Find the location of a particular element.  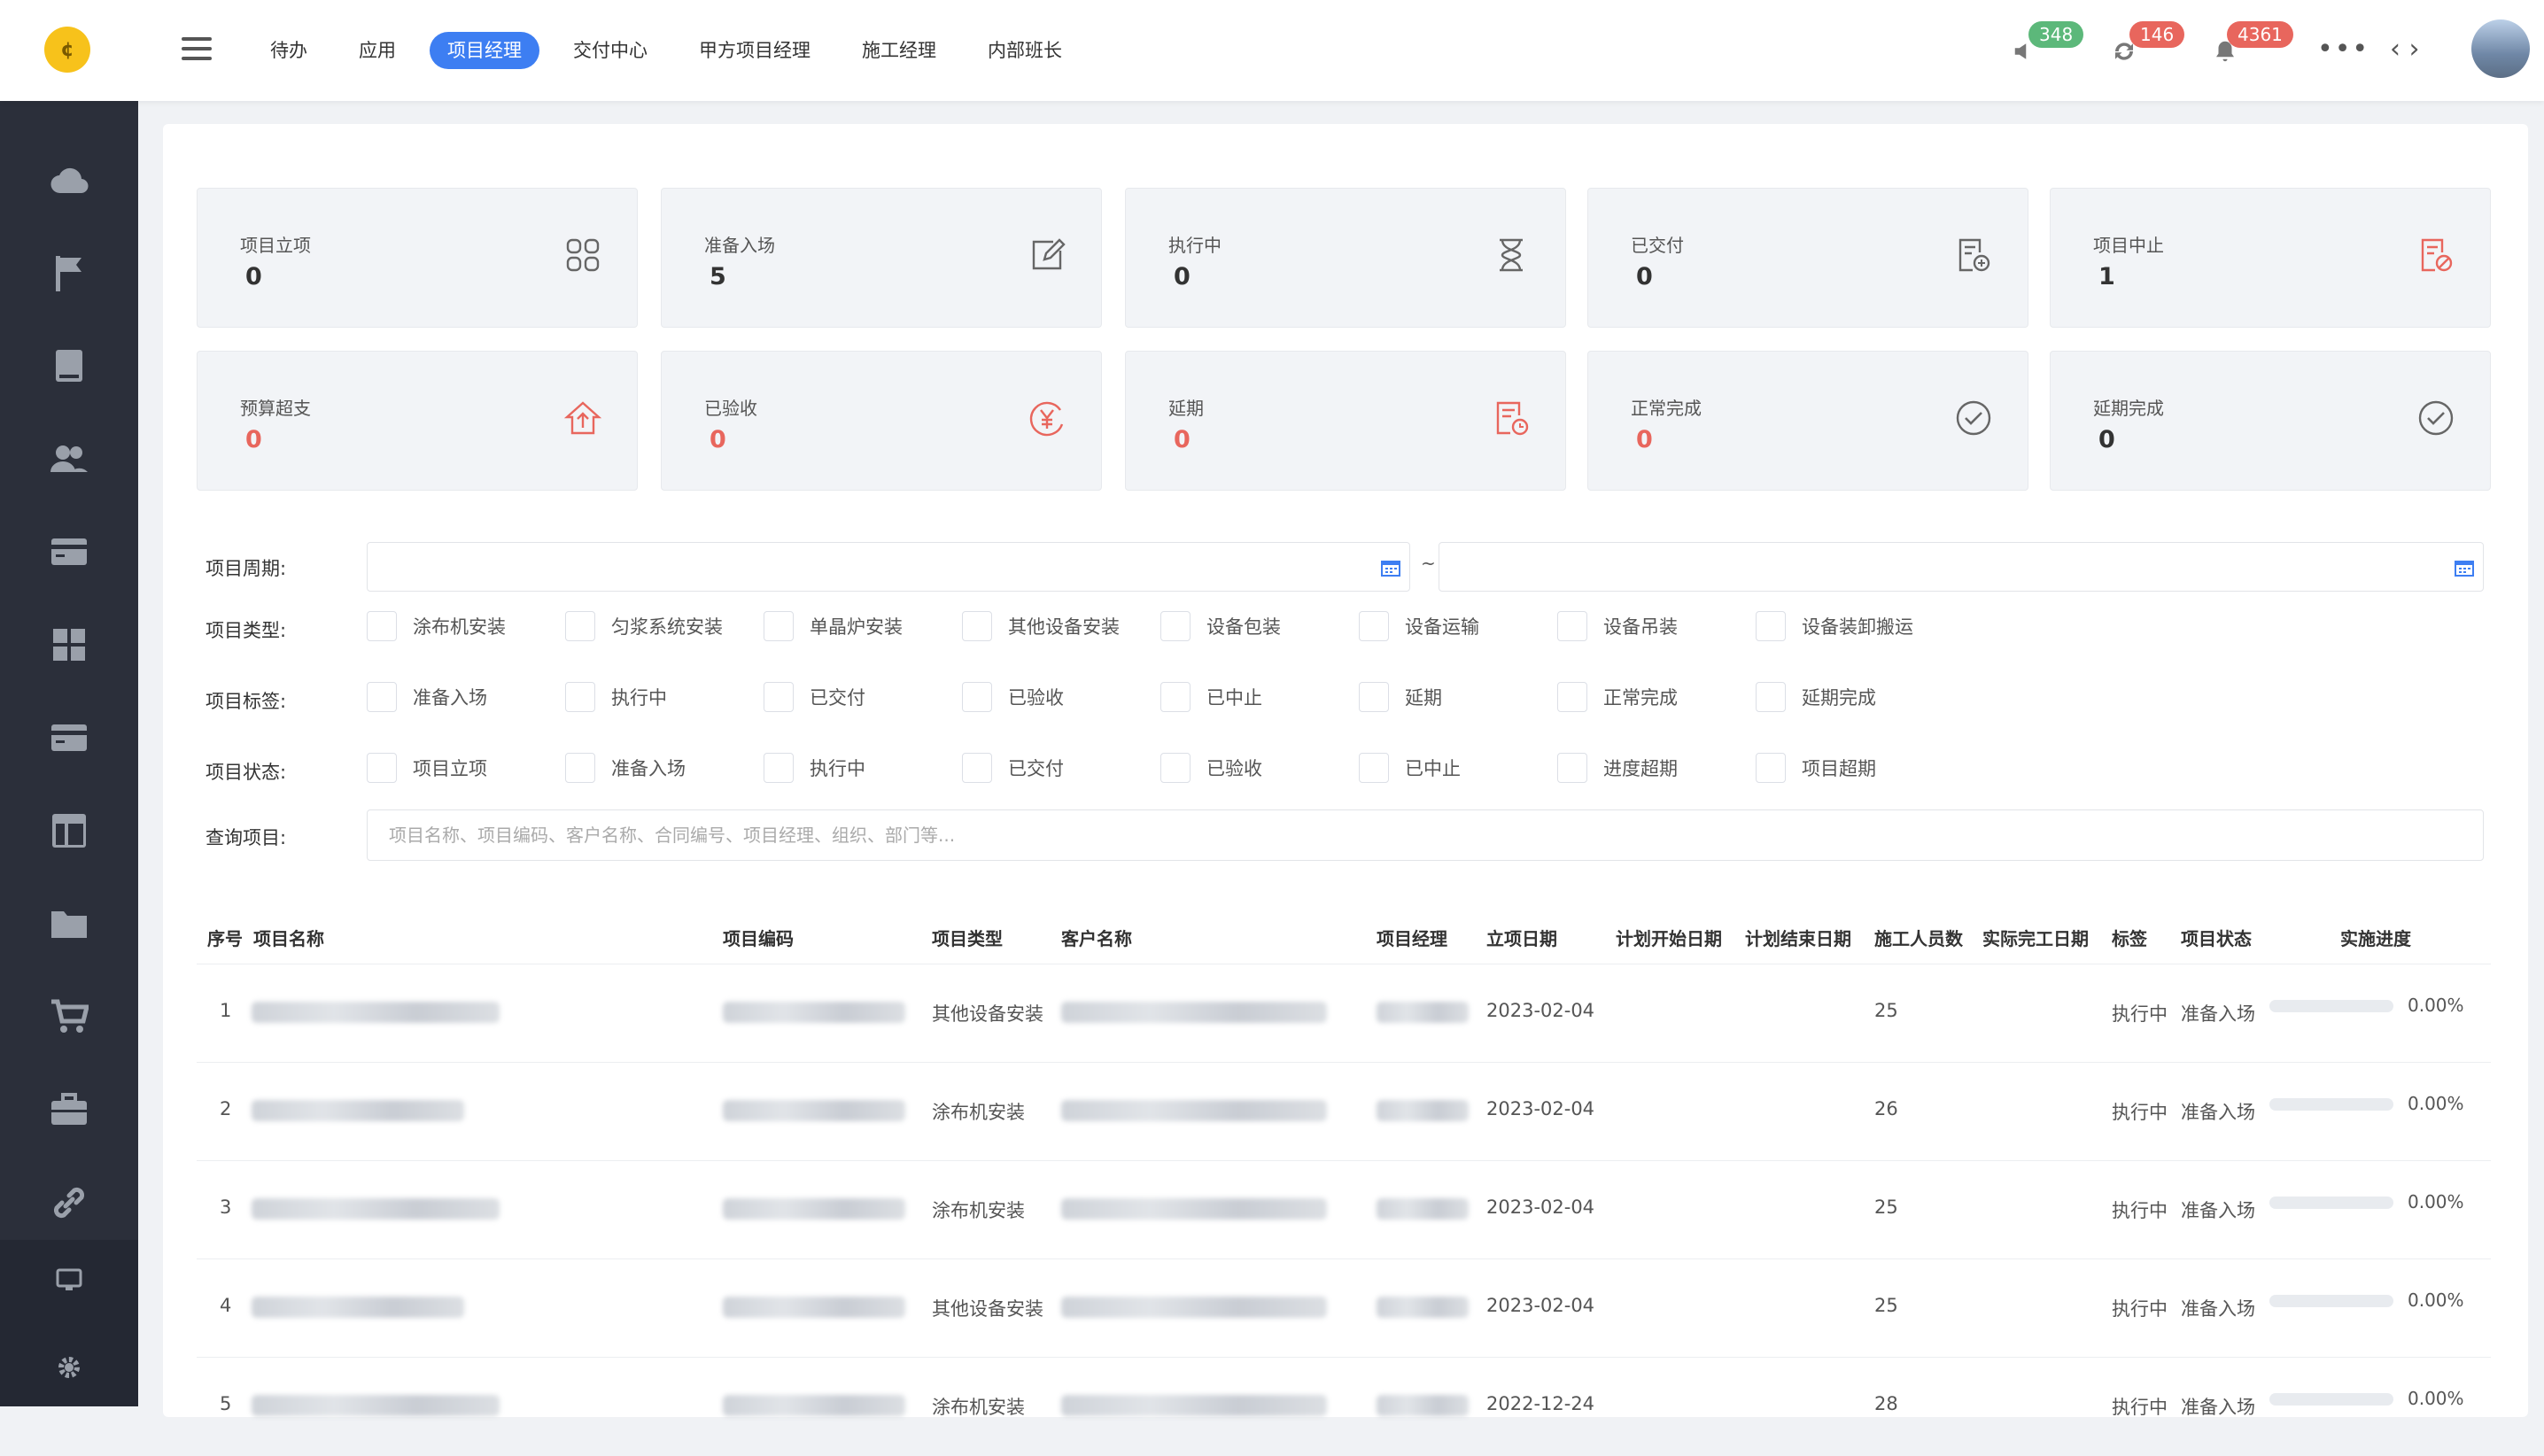

stat-card: 已交付 0 is located at coordinates (1807, 258).